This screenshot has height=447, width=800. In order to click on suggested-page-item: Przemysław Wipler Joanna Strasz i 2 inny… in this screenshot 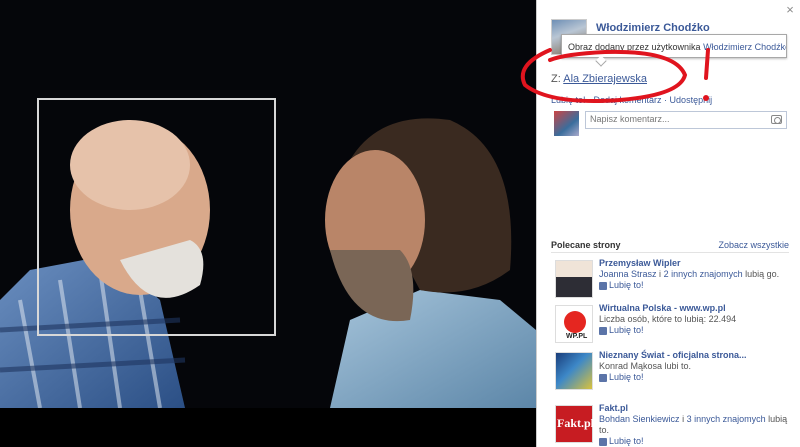, I will do `click(673, 280)`.